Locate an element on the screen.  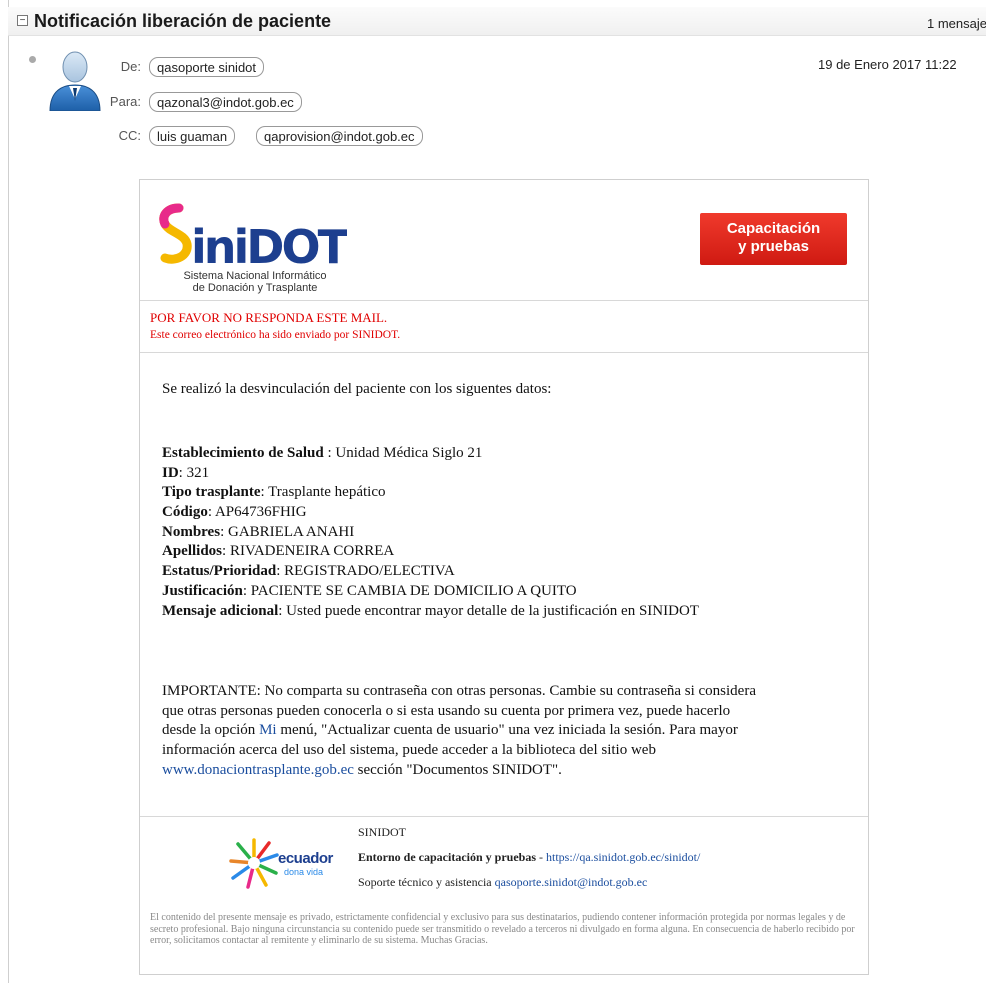
logo-subtitle: Sistema Nacional Informático is located at coordinates (255, 276).